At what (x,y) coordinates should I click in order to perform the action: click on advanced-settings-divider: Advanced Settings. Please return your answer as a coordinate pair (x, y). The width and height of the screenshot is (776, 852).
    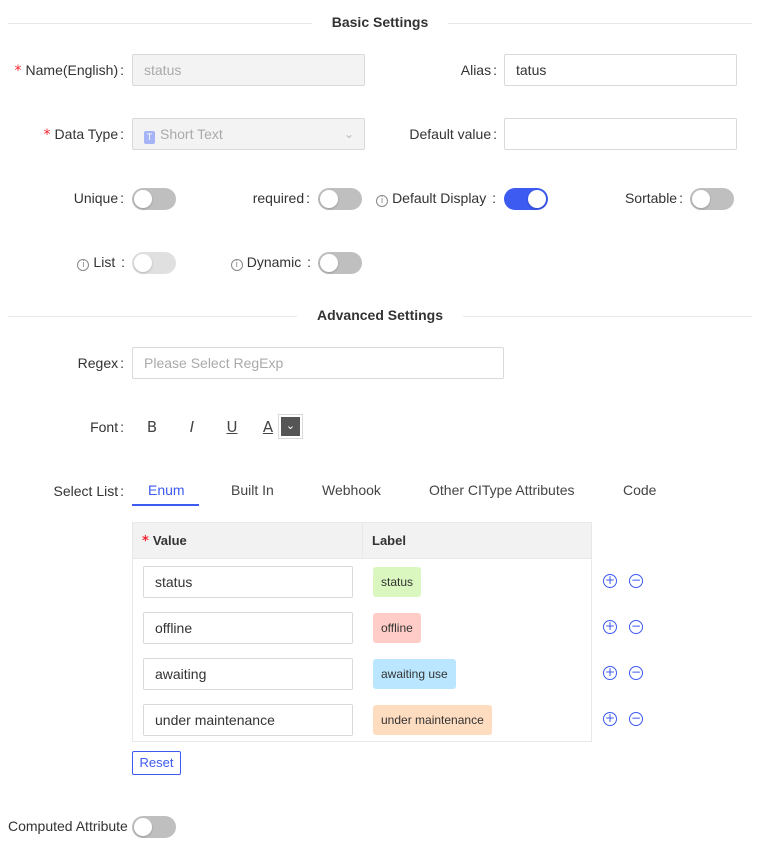
    Looking at the image, I should click on (380, 316).